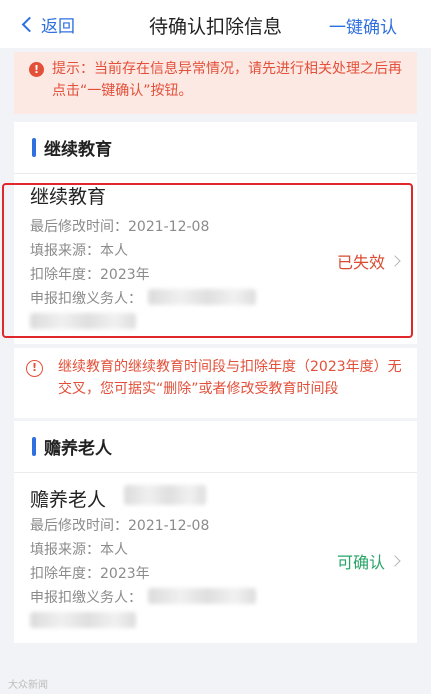 The height and width of the screenshot is (694, 431). I want to click on deduction-year-row: 扣除年度：2023年, so click(90, 574).